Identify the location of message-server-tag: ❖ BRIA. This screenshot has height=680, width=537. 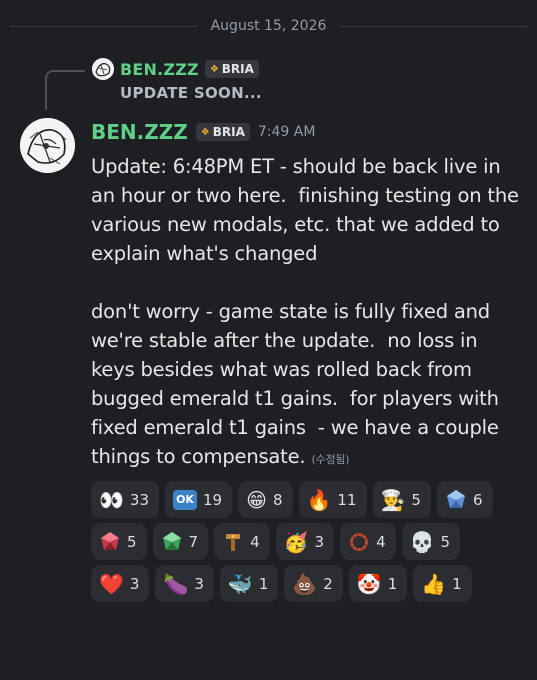
(222, 132).